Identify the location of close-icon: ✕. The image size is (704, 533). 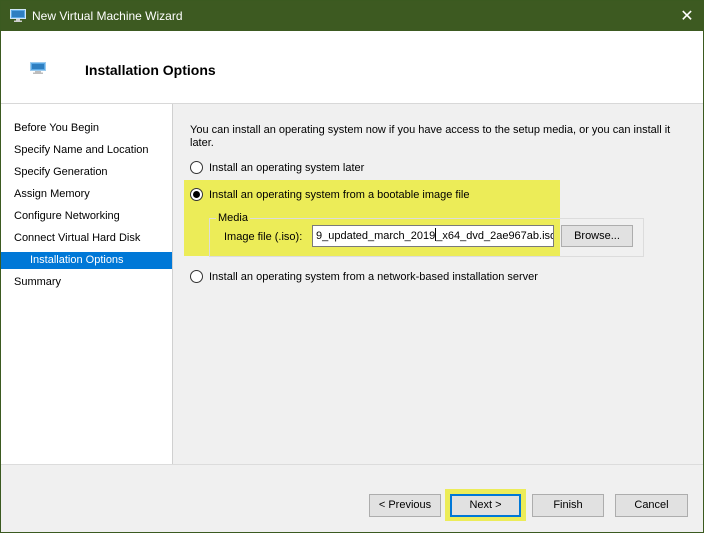
(687, 16).